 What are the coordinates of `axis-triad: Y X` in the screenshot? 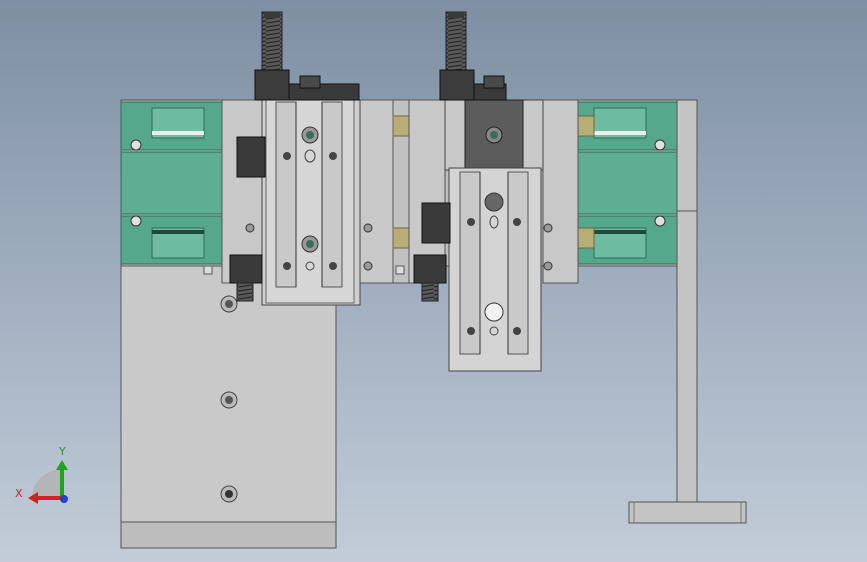 It's located at (41, 474).